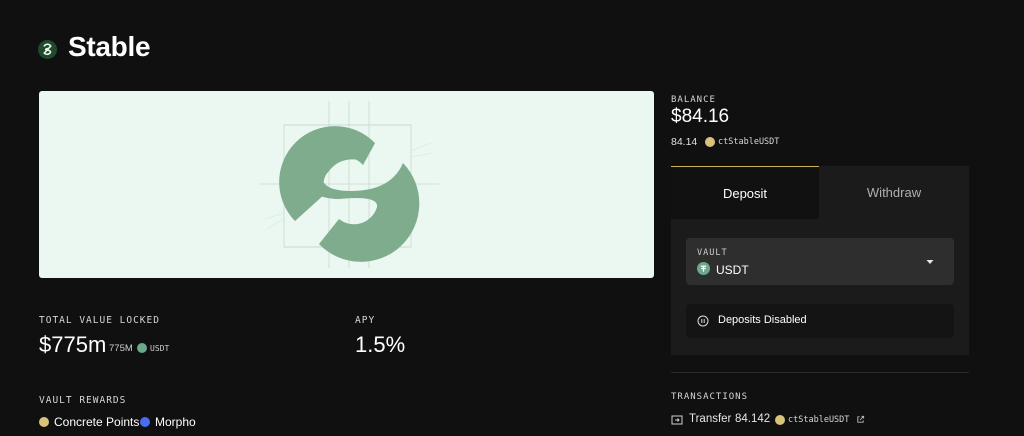 The image size is (1024, 436). Describe the element at coordinates (710, 397) in the screenshot. I see `transactions-label: TRANSACTIONS` at that location.